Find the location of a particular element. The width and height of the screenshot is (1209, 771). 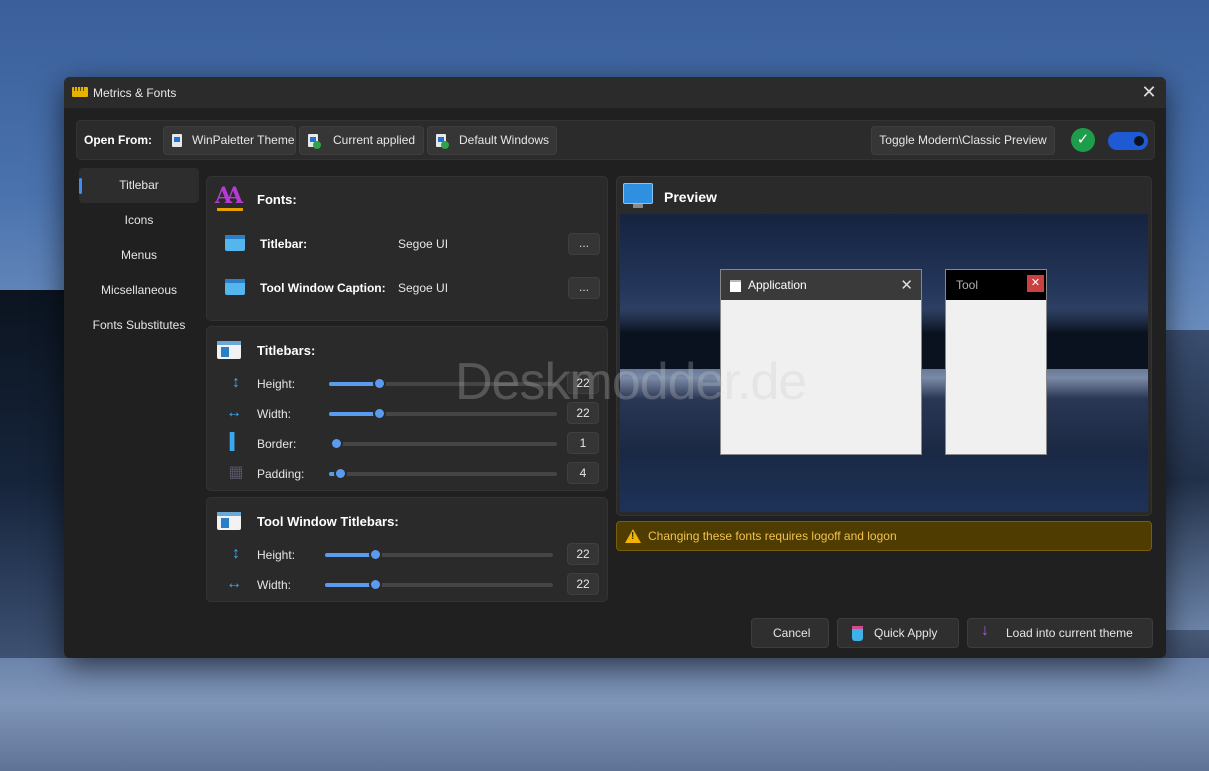

watermark-text: Deskmodder.de is located at coordinates (631, 382).